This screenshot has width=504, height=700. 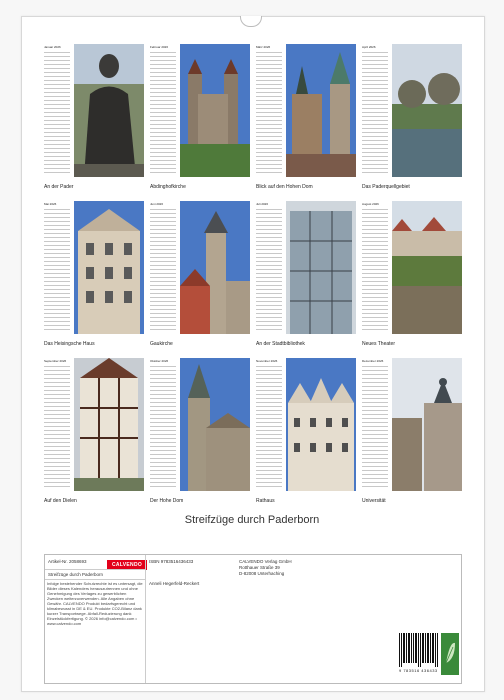 I want to click on month-label: Mai 2026, so click(x=50, y=204).